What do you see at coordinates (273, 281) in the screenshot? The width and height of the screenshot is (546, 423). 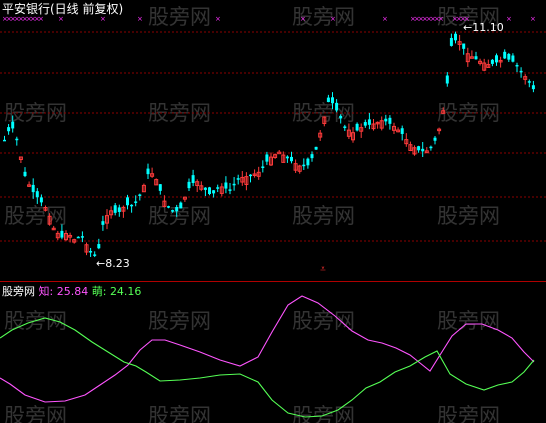 I see `panel-divider` at bounding box center [273, 281].